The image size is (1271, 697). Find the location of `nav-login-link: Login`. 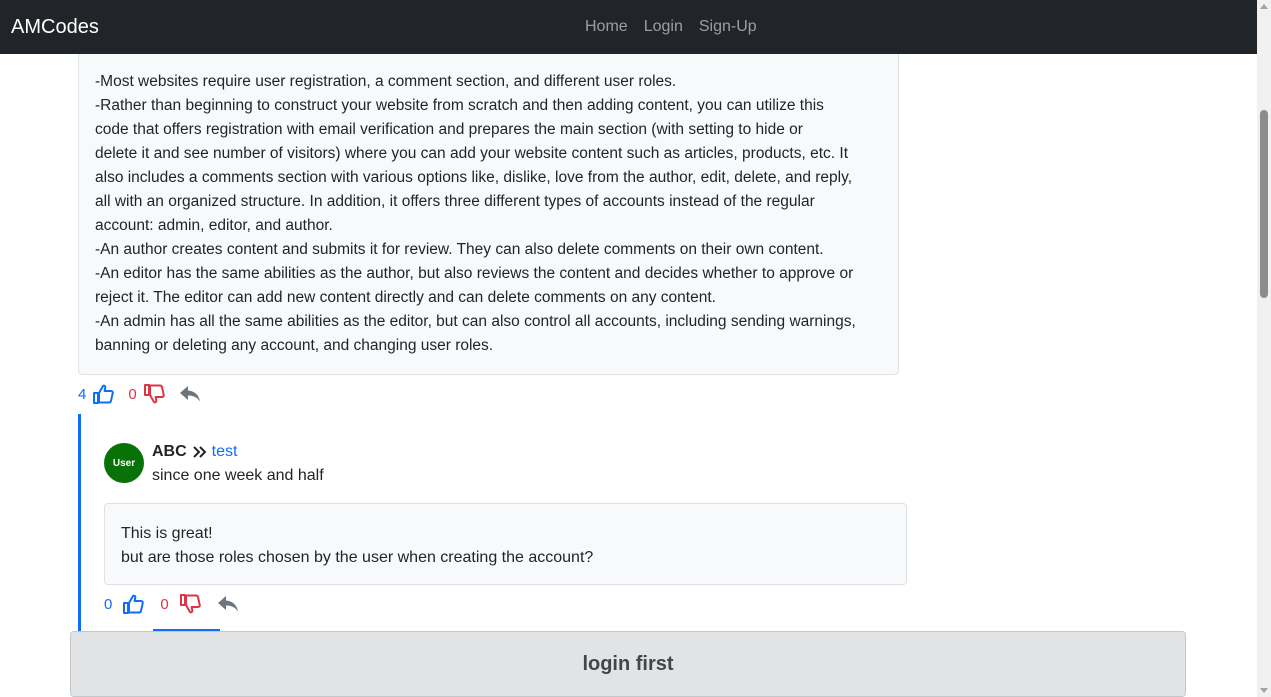

nav-login-link: Login is located at coordinates (663, 27).